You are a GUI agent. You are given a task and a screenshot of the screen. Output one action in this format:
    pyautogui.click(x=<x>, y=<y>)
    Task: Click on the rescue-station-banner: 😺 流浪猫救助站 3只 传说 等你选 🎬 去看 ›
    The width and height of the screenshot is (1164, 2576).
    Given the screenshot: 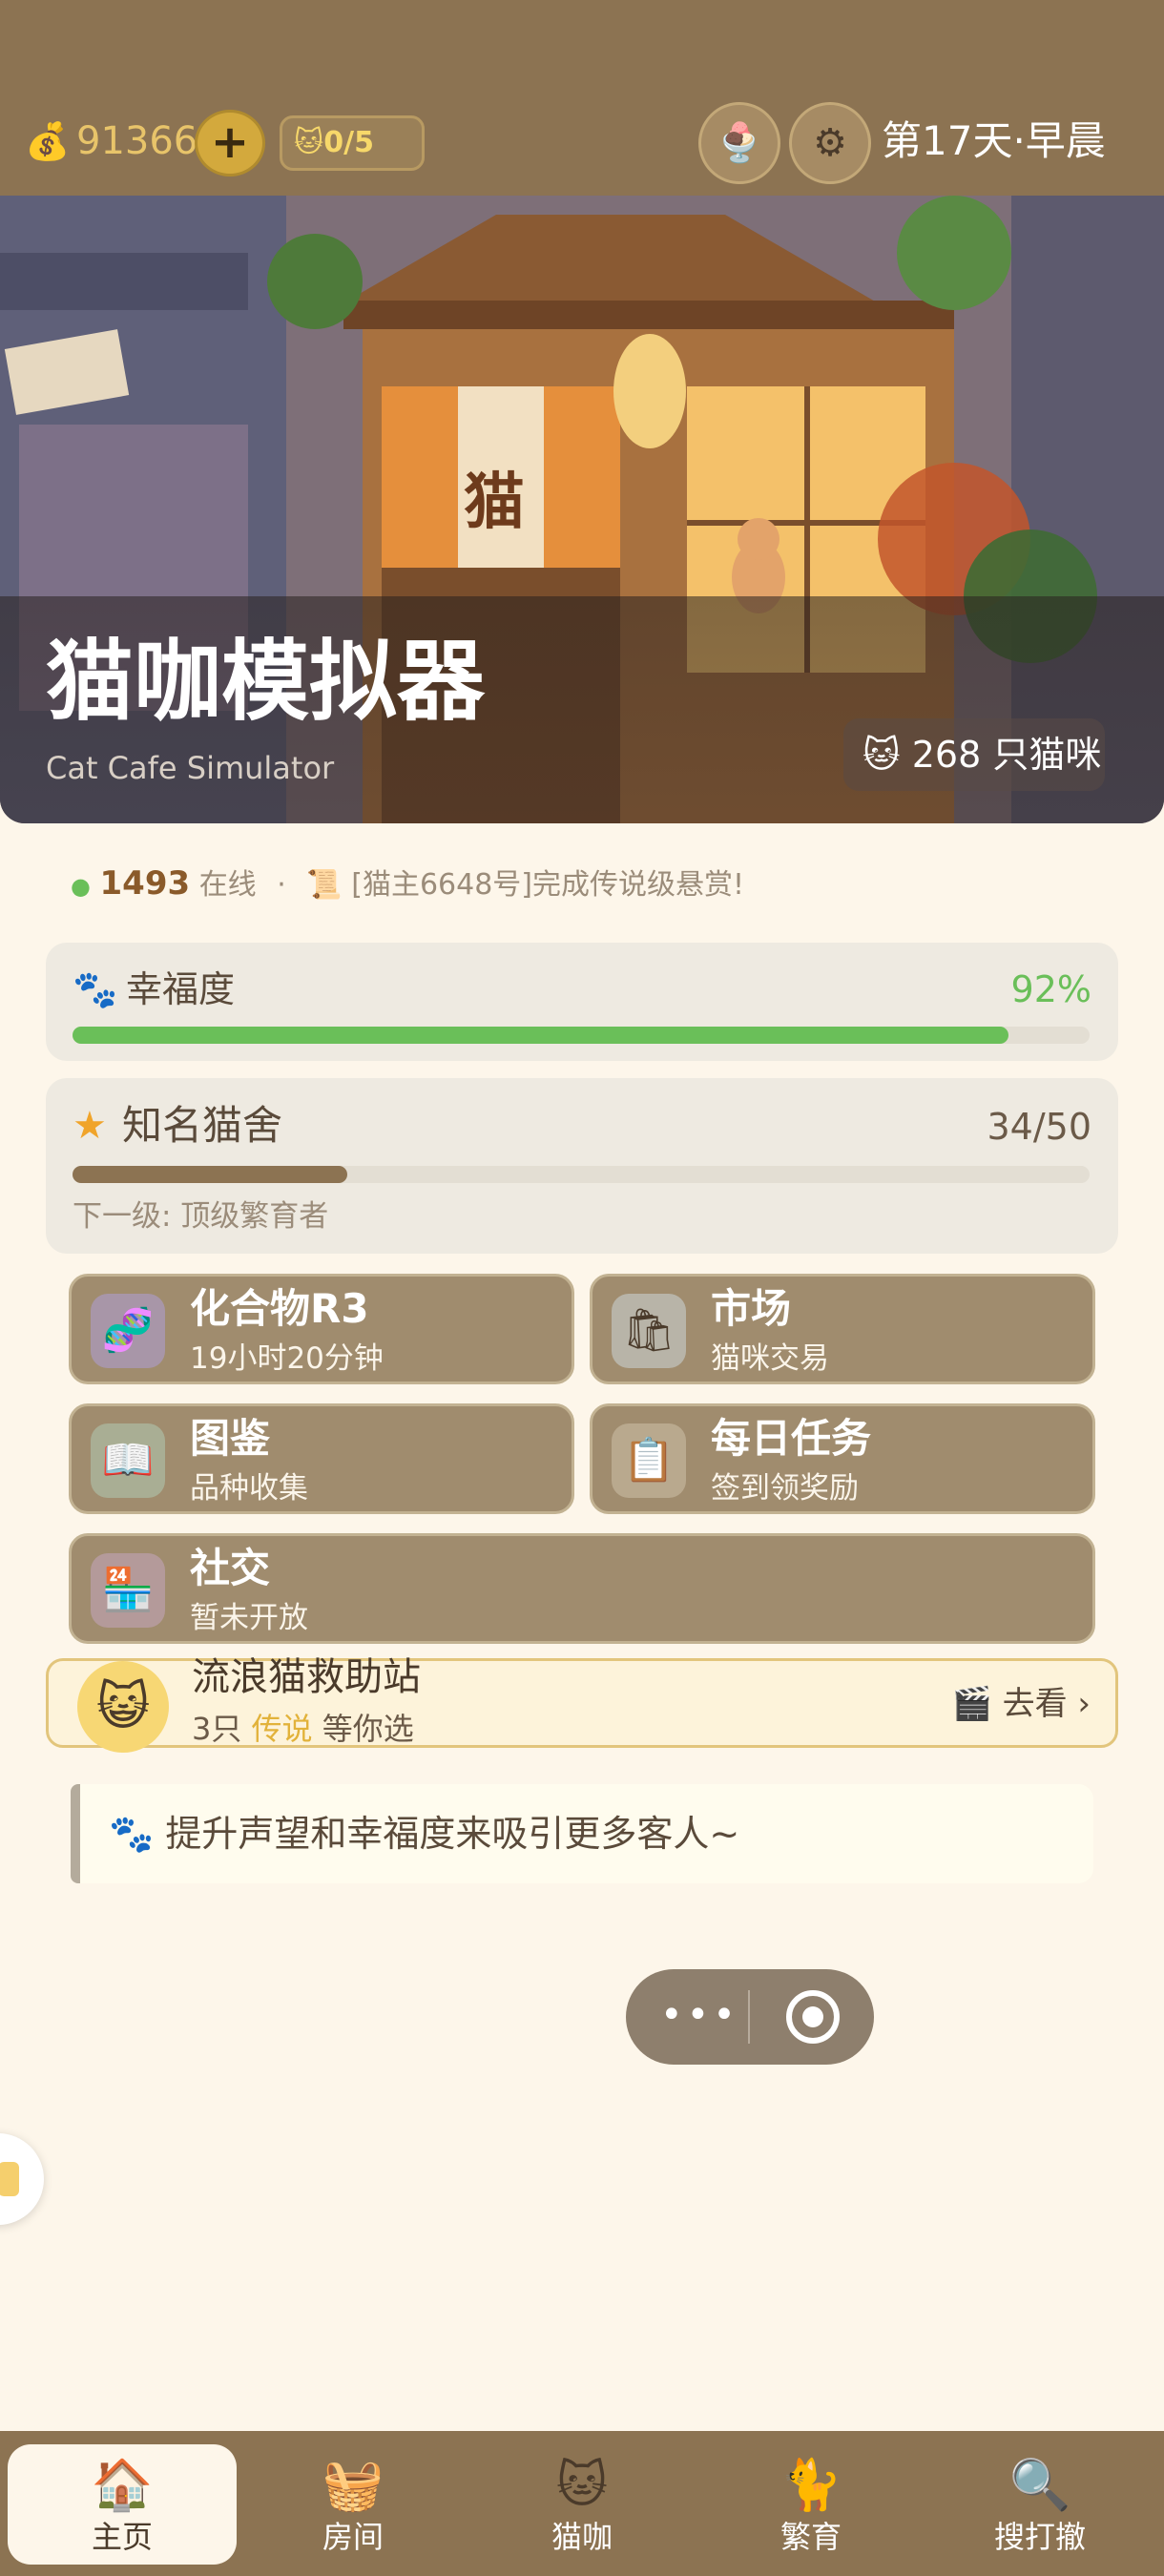 What is the action you would take?
    pyautogui.click(x=582, y=1704)
    